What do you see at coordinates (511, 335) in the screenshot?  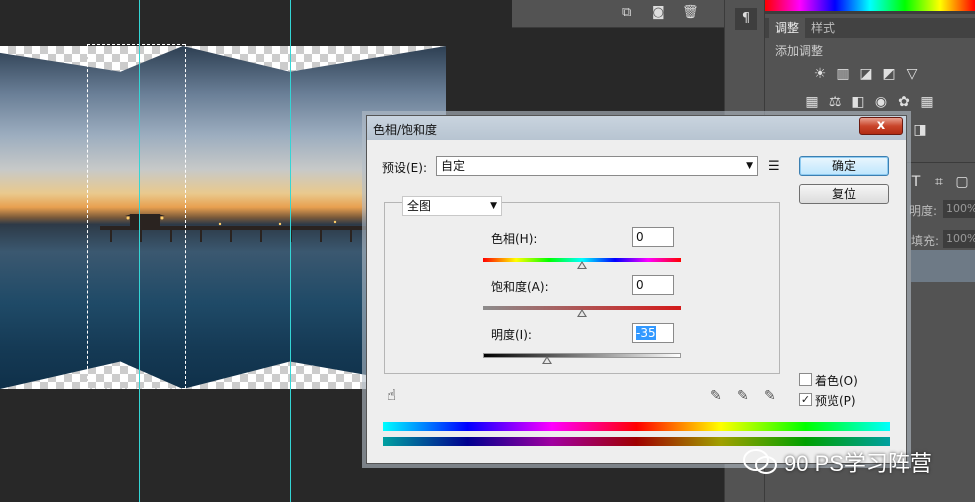 I see `lightness-label: 明度(I):` at bounding box center [511, 335].